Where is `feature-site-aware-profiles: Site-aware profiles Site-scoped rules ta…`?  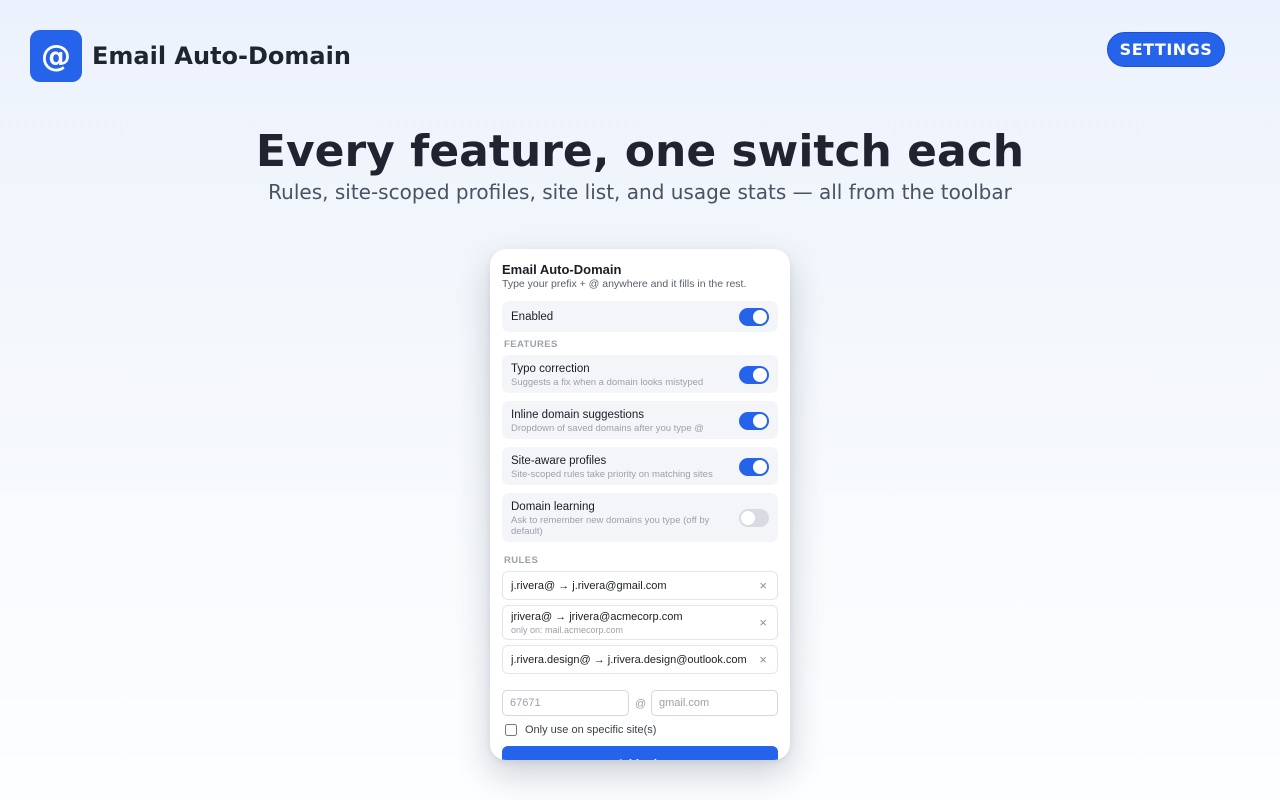
feature-site-aware-profiles: Site-aware profiles Site-scoped rules ta… is located at coordinates (640, 466).